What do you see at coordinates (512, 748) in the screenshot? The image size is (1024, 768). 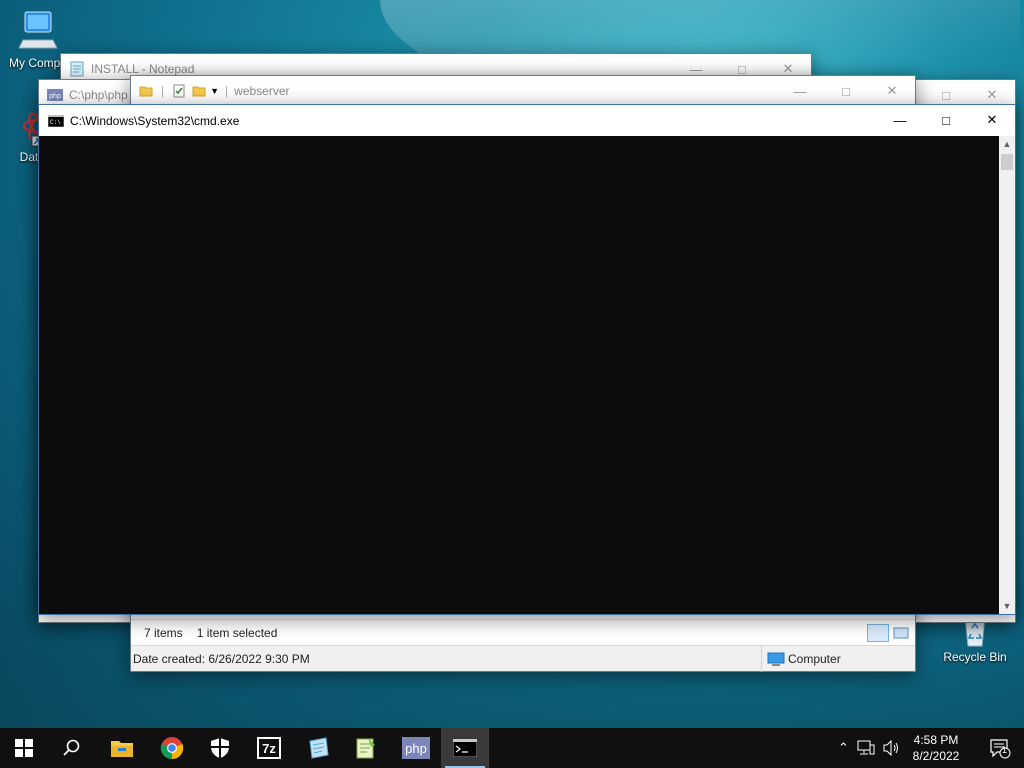 I see `taskbar: 7z php ⌃ 4:58 PM 8/2/2022 1` at bounding box center [512, 748].